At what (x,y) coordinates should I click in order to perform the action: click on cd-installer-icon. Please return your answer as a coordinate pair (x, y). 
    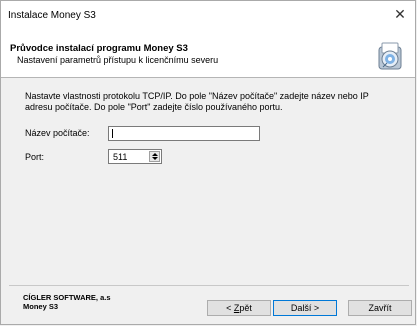
    Looking at the image, I should click on (390, 56).